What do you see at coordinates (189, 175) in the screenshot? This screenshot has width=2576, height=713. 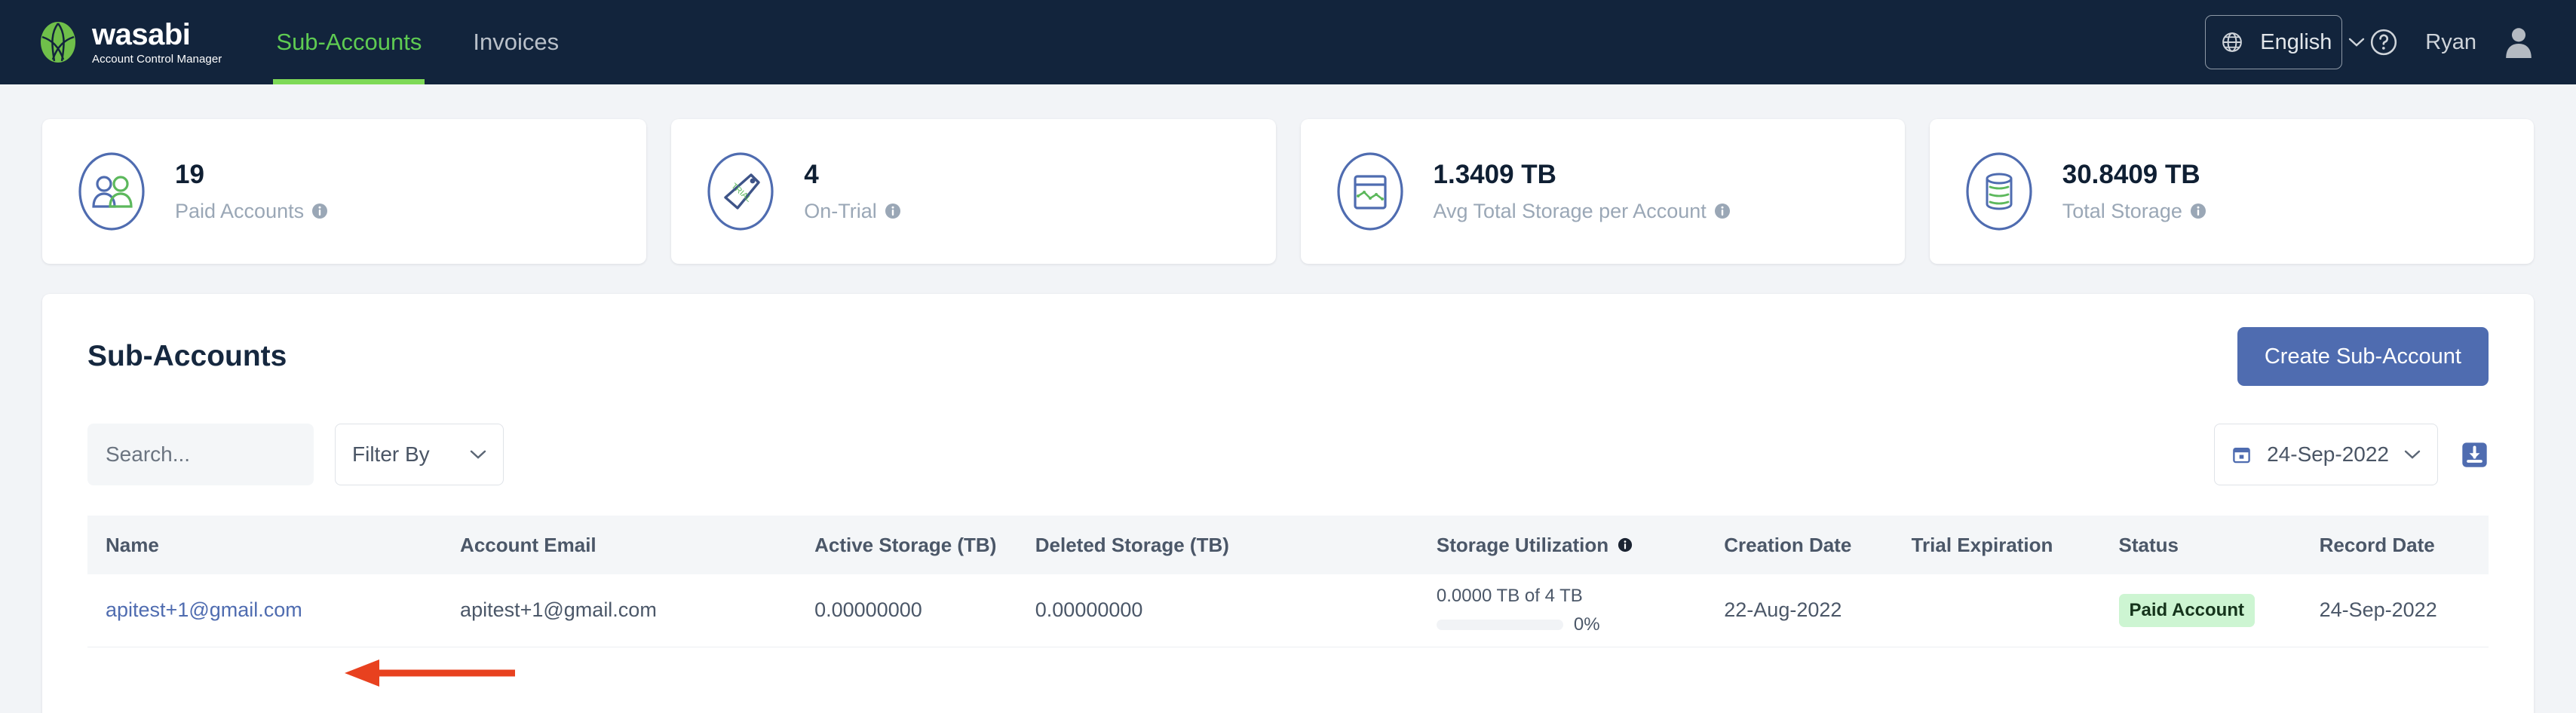 I see `stat-value: 19` at bounding box center [189, 175].